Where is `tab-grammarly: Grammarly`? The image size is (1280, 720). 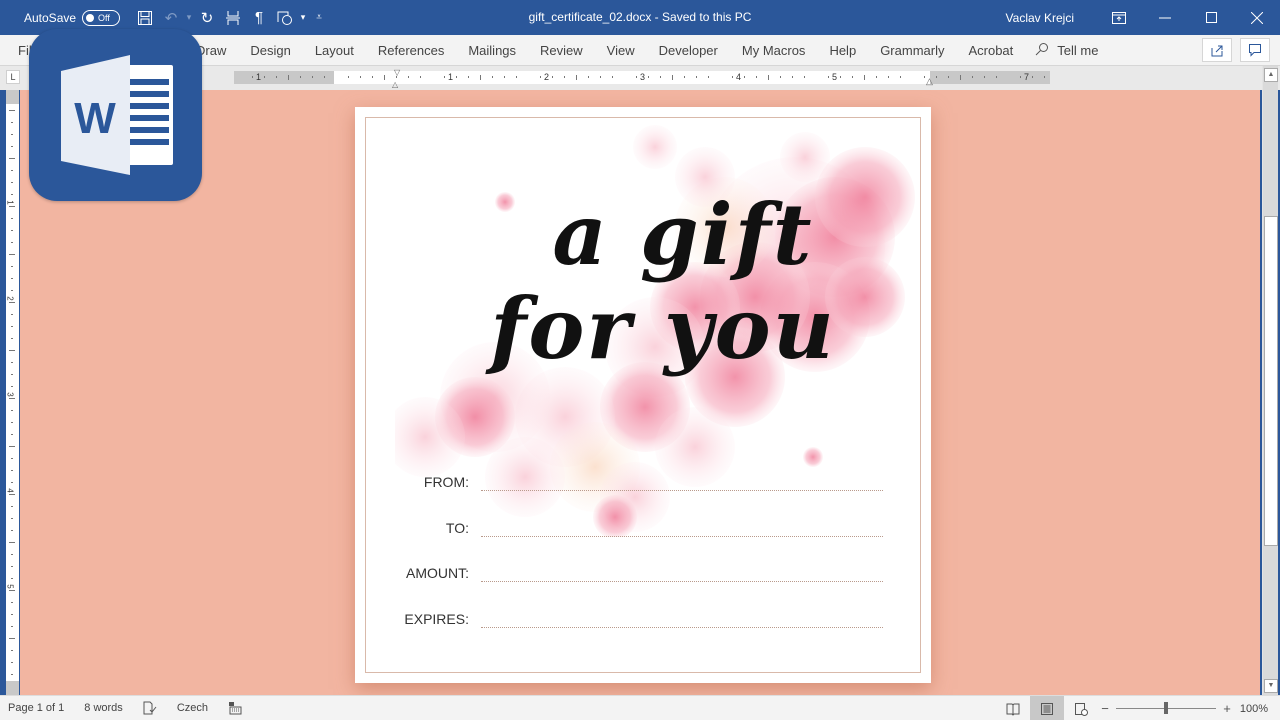
tab-grammarly: Grammarly is located at coordinates (912, 50).